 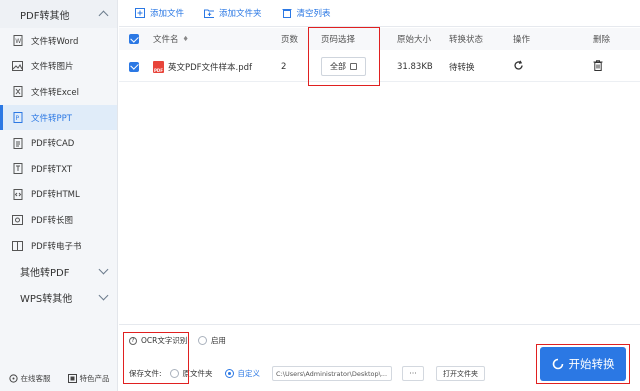 I want to click on sidebar-item-long-image: PDF转长图, so click(x=58, y=220).